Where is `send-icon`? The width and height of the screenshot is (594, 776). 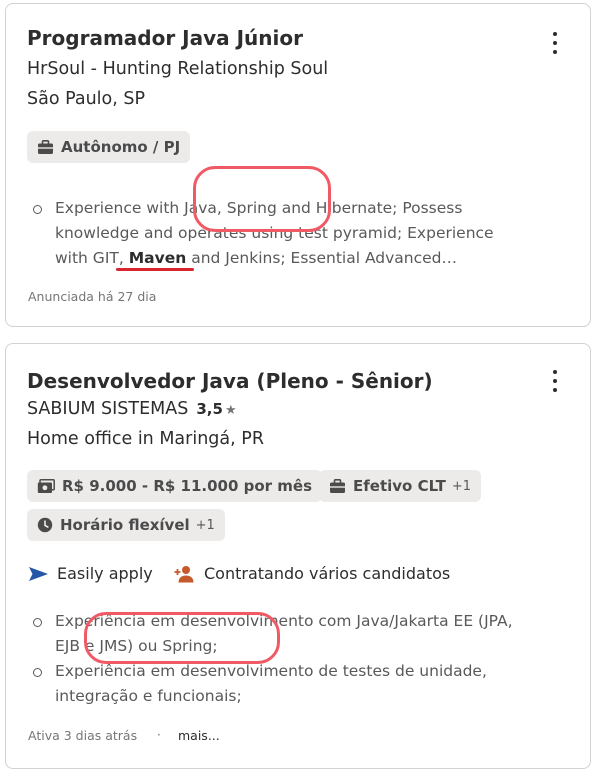 send-icon is located at coordinates (38, 573).